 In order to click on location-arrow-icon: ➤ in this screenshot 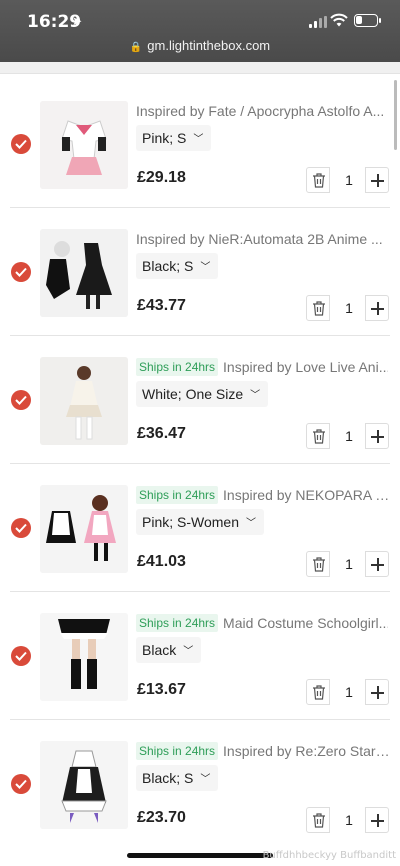, I will do `click(77, 21)`.